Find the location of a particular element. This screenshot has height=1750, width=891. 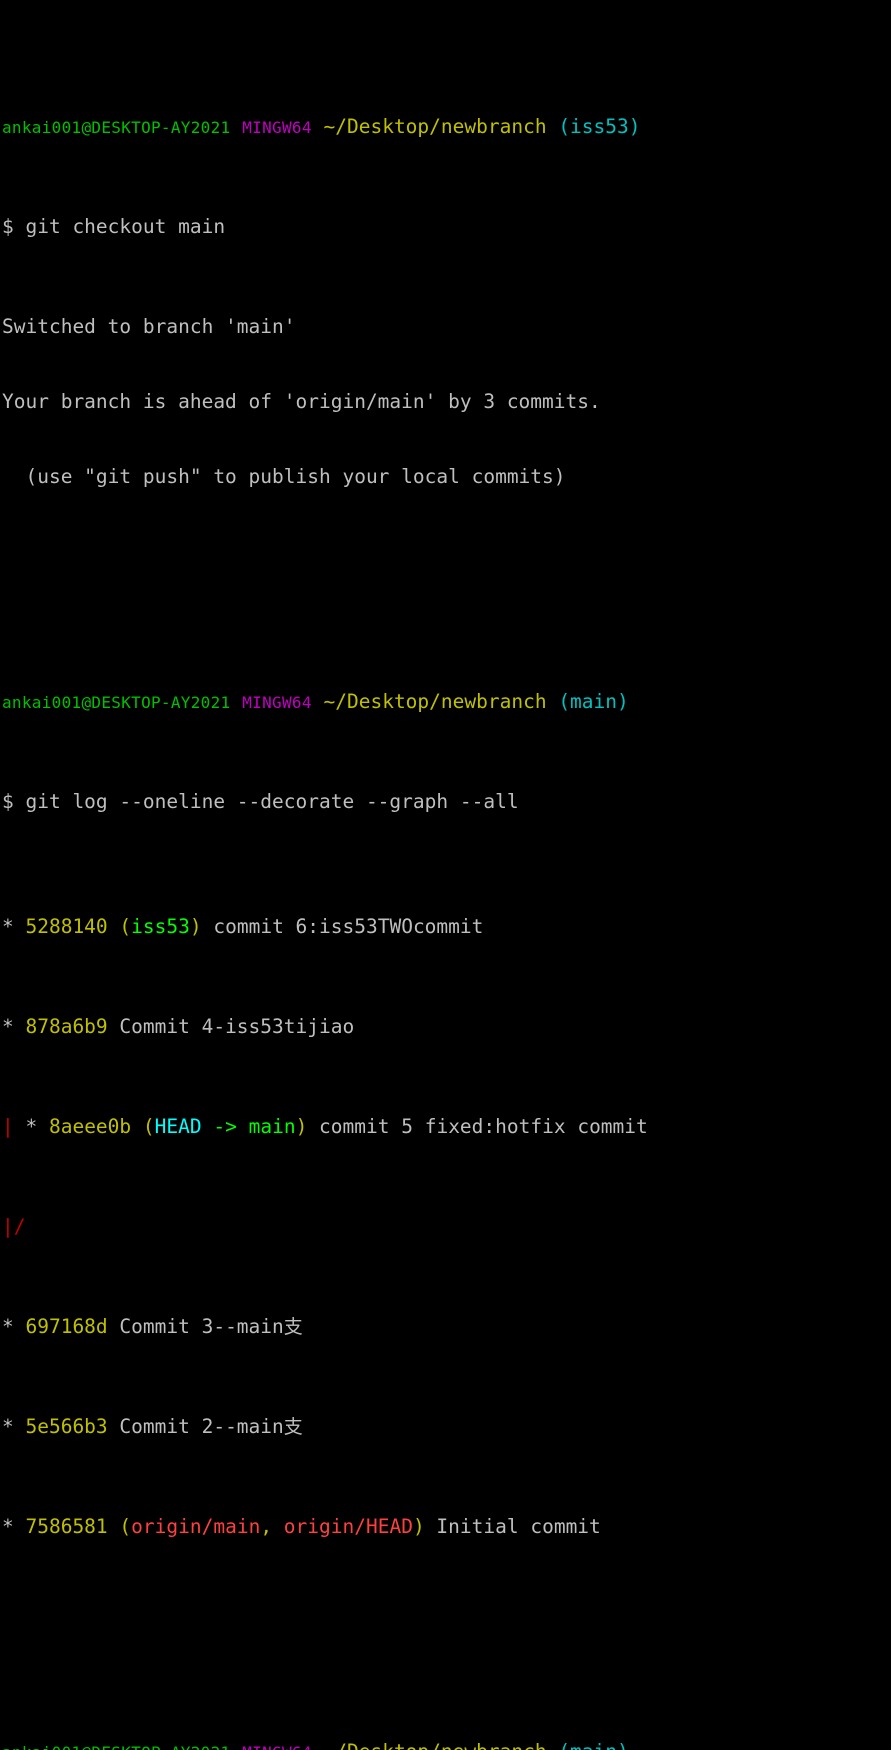

command-line-checkout: $ git checkout main is located at coordinates (446, 226).